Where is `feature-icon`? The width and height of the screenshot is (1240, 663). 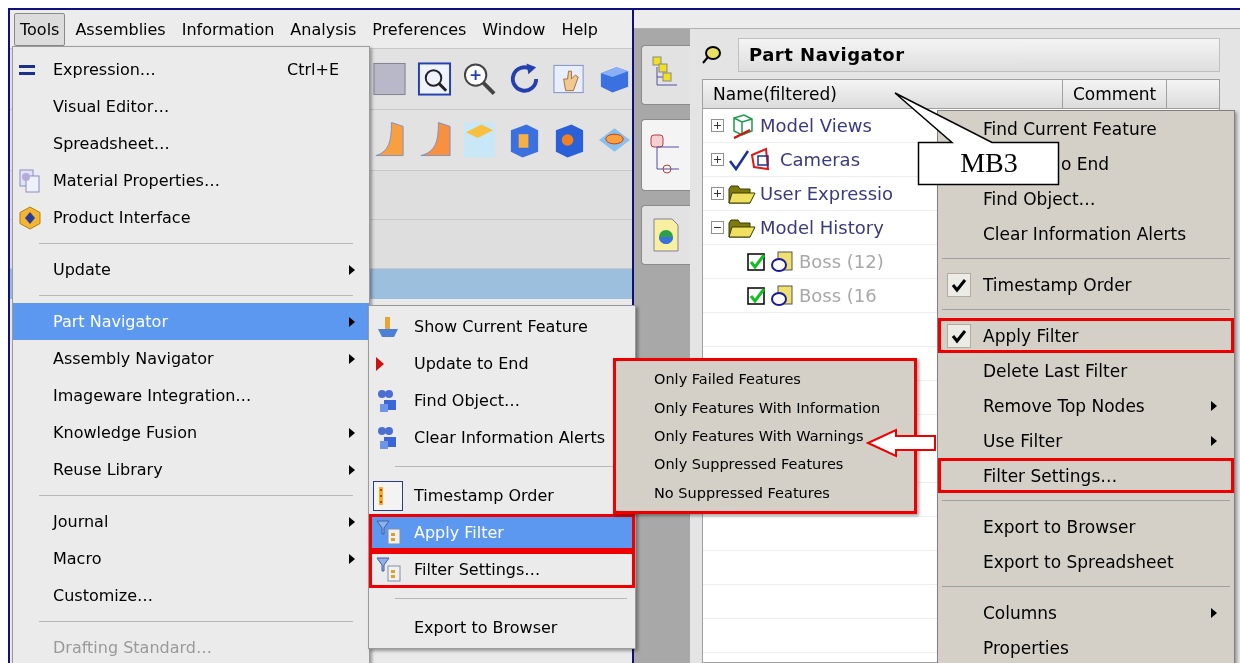 feature-icon is located at coordinates (388, 326).